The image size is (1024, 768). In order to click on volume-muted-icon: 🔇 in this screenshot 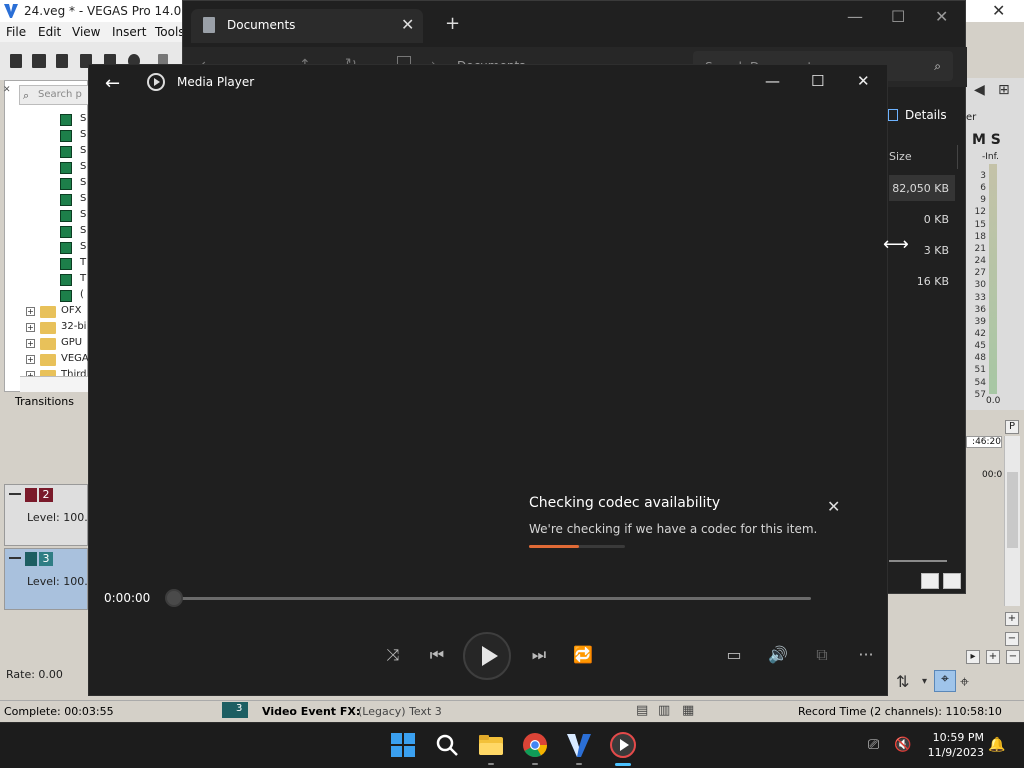, I will do `click(902, 745)`.